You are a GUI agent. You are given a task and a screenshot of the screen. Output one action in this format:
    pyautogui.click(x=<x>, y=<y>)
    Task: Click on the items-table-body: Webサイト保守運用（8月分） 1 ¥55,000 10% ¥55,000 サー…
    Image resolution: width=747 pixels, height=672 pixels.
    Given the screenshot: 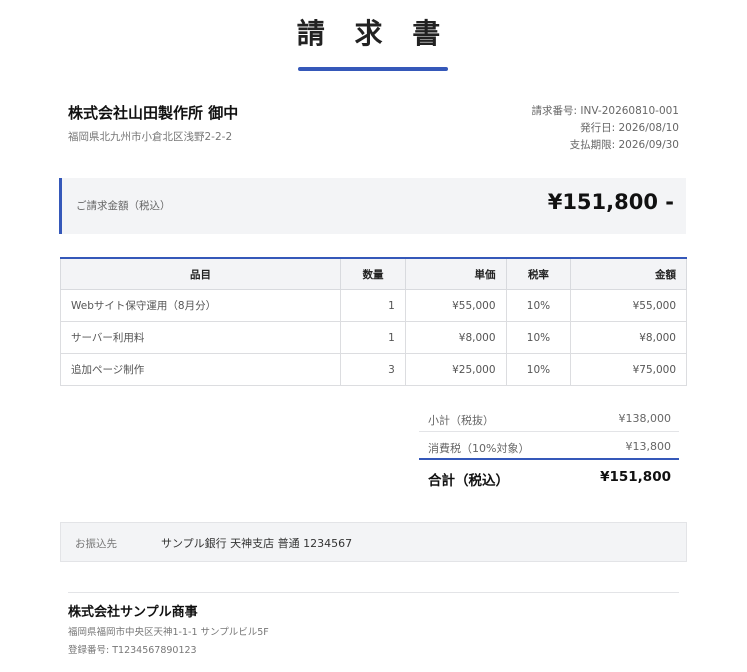 What is the action you would take?
    pyautogui.click(x=373, y=337)
    